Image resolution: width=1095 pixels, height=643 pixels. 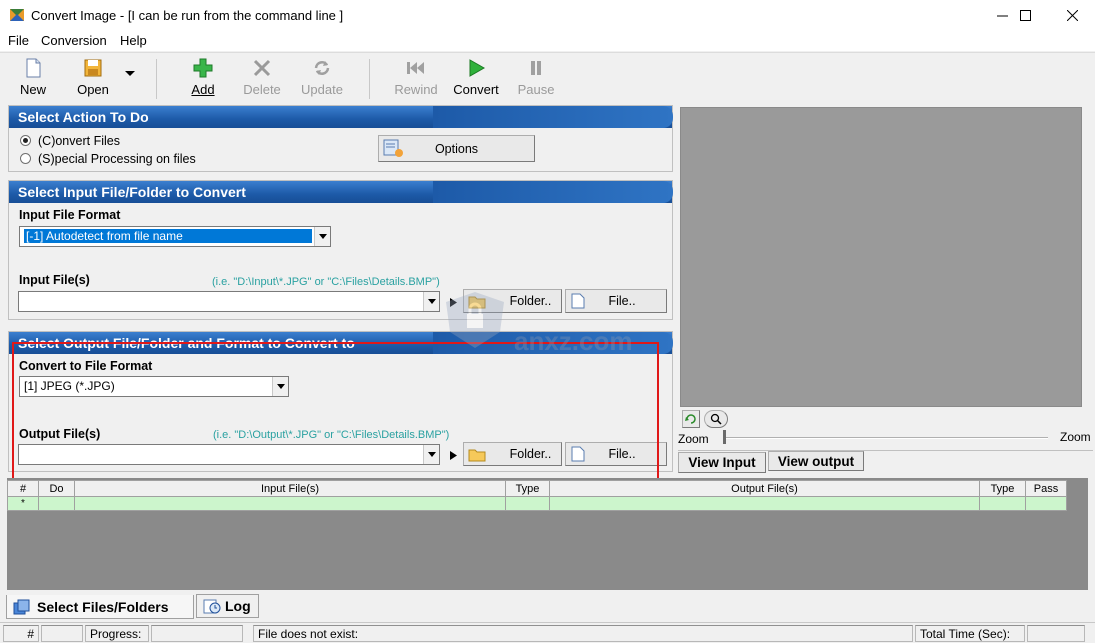 What do you see at coordinates (416, 77) in the screenshot?
I see `rewind-button: Rewind` at bounding box center [416, 77].